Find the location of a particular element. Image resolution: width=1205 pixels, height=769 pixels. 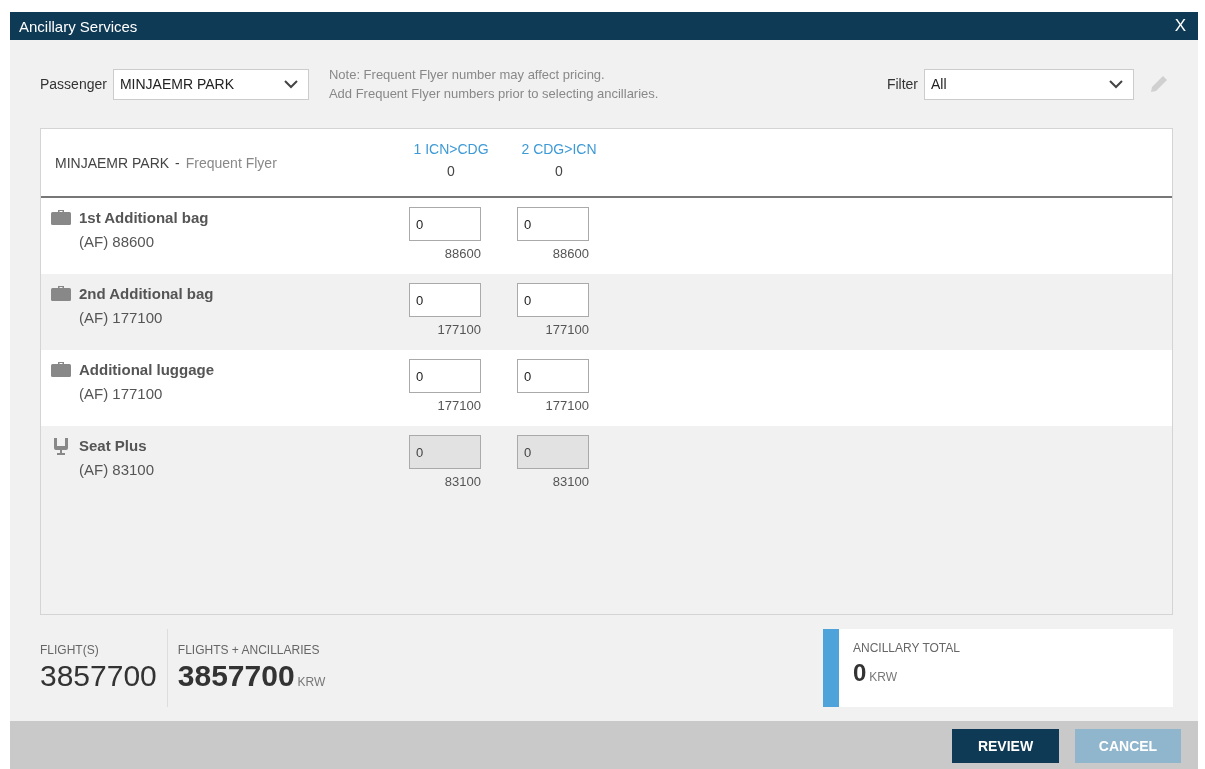

seat-icon is located at coordinates (61, 446).